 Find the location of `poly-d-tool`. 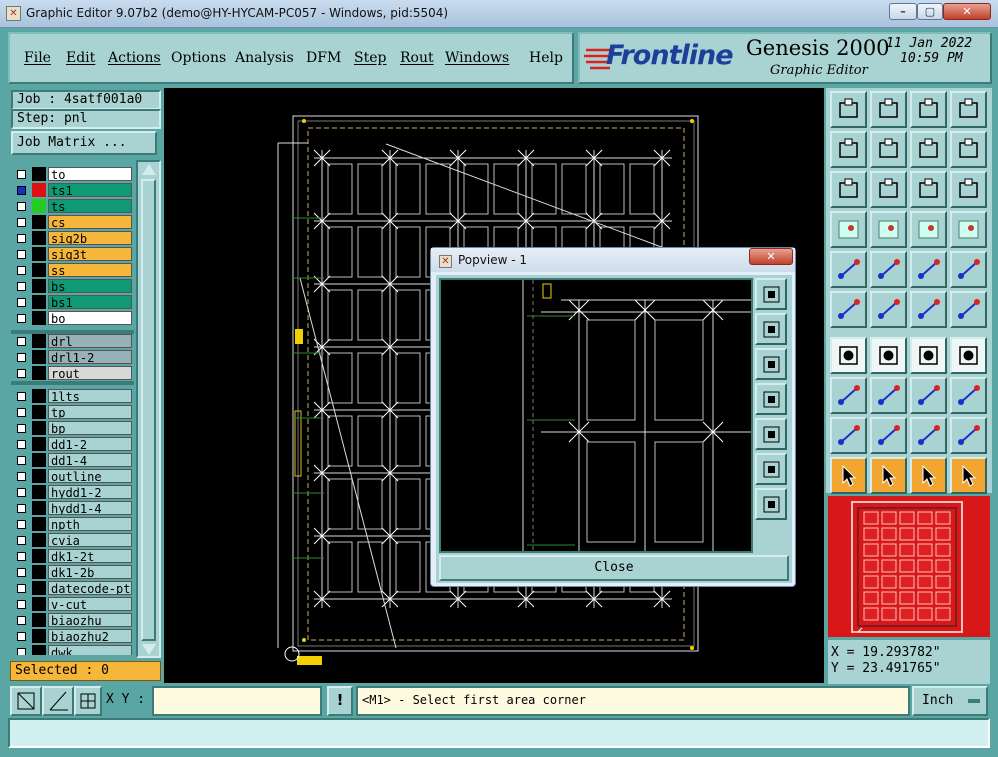

poly-d-tool is located at coordinates (968, 435).